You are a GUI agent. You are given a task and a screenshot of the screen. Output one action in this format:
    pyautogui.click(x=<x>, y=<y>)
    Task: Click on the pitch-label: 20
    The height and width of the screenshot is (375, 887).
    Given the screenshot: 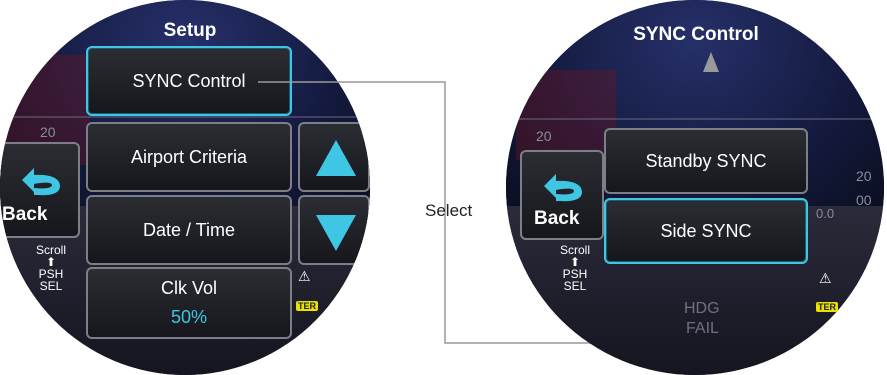 What is the action you would take?
    pyautogui.click(x=544, y=136)
    